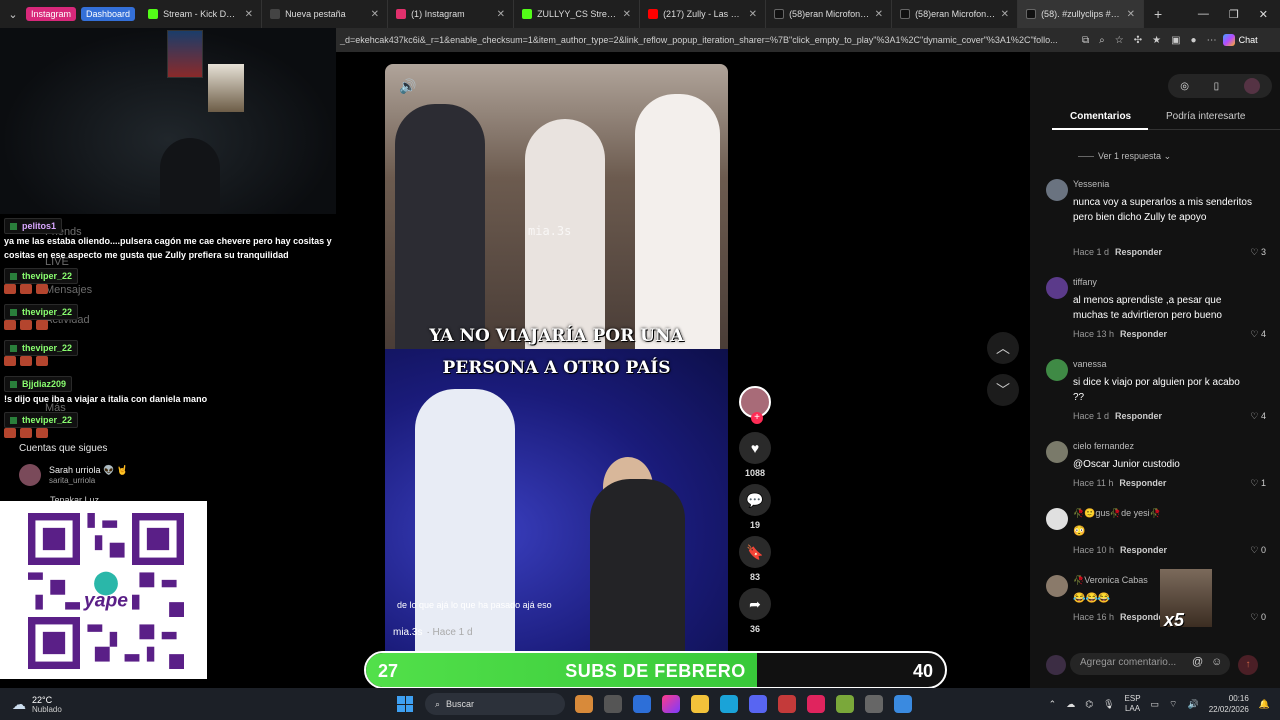 The width and height of the screenshot is (1280, 720). I want to click on follow-plus-icon: +, so click(757, 418).